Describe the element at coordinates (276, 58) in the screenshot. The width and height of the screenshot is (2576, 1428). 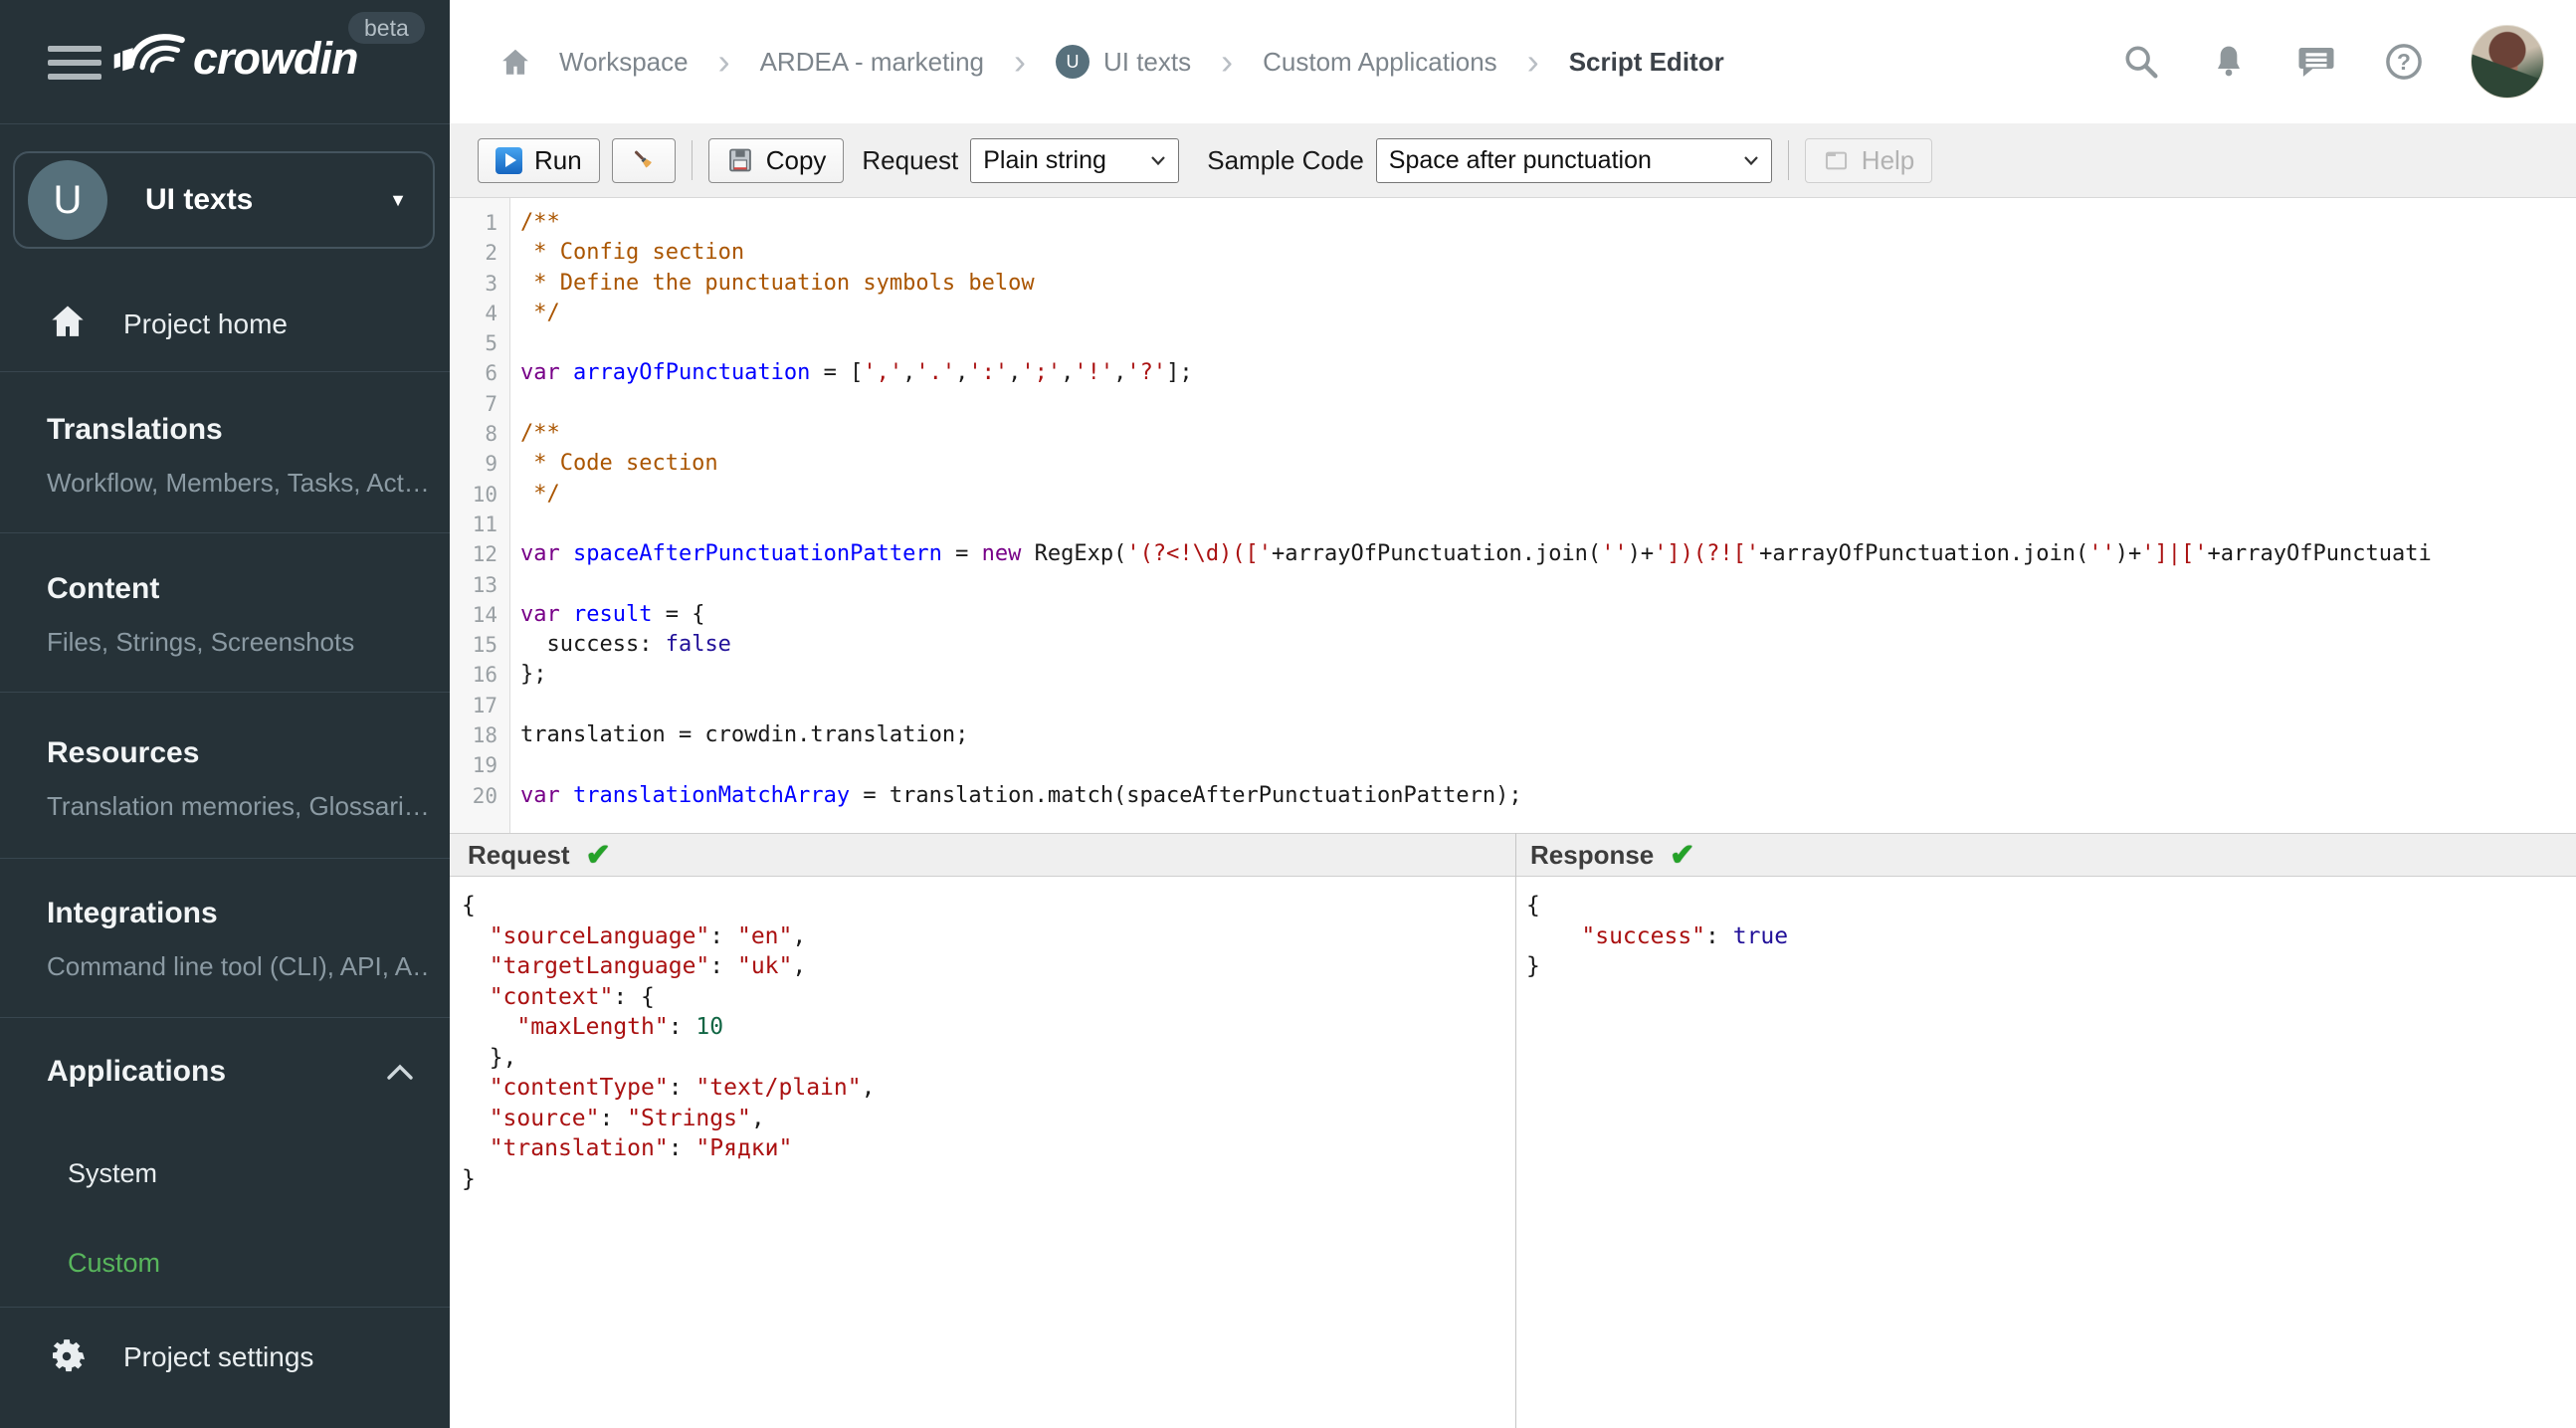
I see `brand-name: crowdin` at that location.